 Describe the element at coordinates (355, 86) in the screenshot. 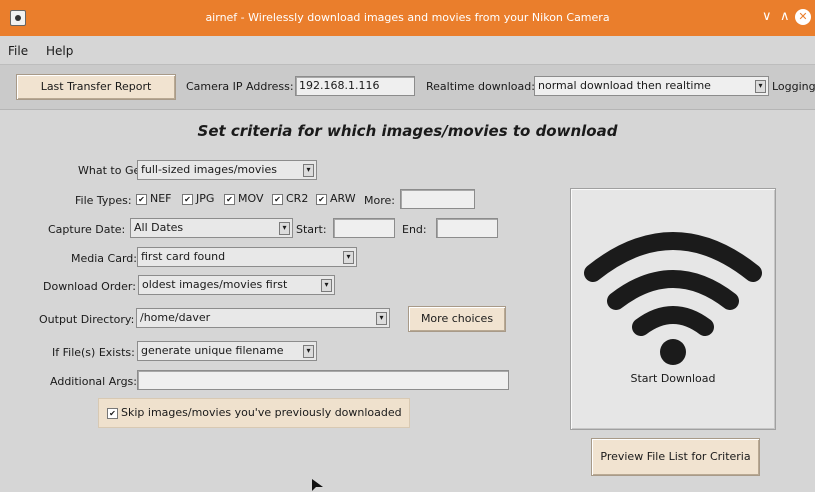

I see `camera-ip-input: 192.168.1.116` at that location.